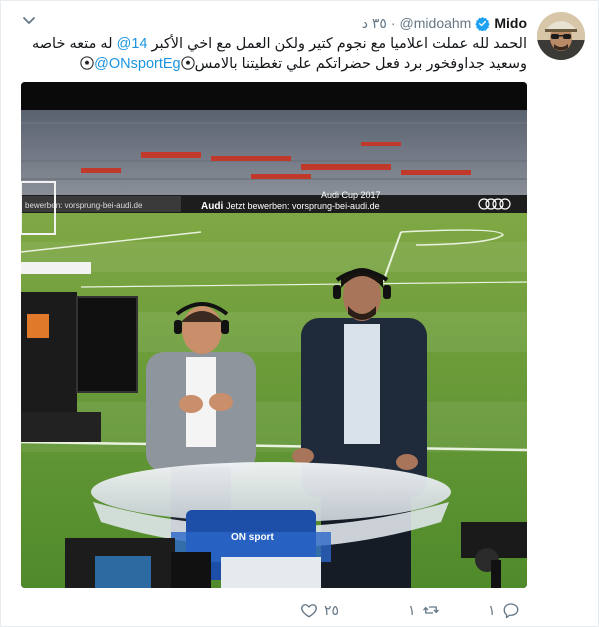  What do you see at coordinates (303, 206) in the screenshot?
I see `ad-board-text: Jetzt bewerben: vorsprung-bei-audi.de` at bounding box center [303, 206].